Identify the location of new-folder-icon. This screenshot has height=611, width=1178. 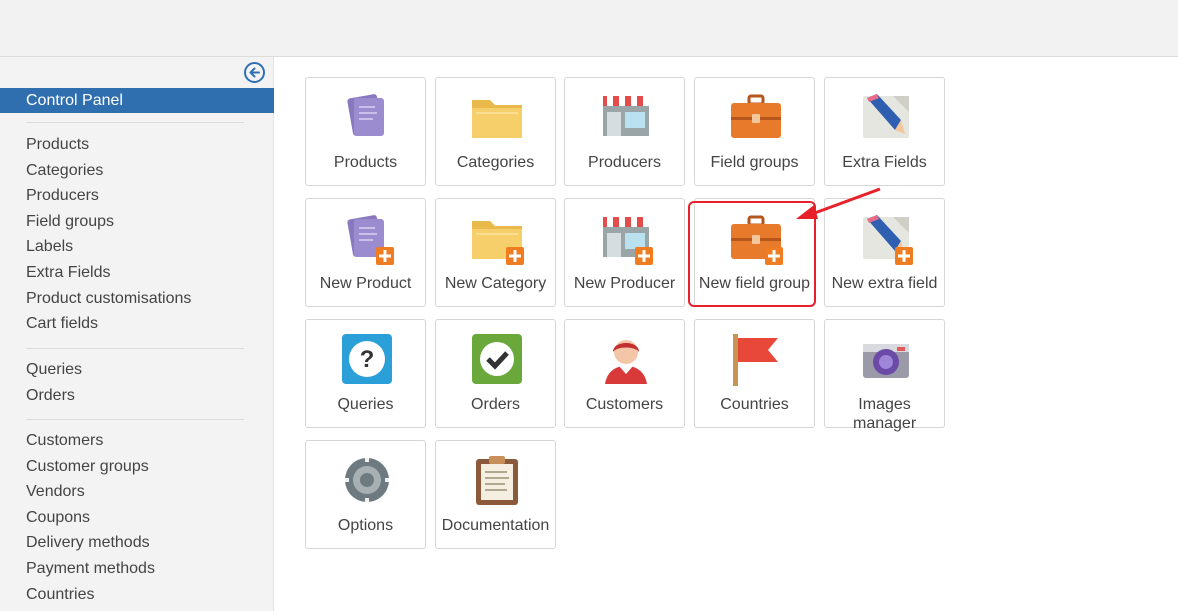
(498, 243).